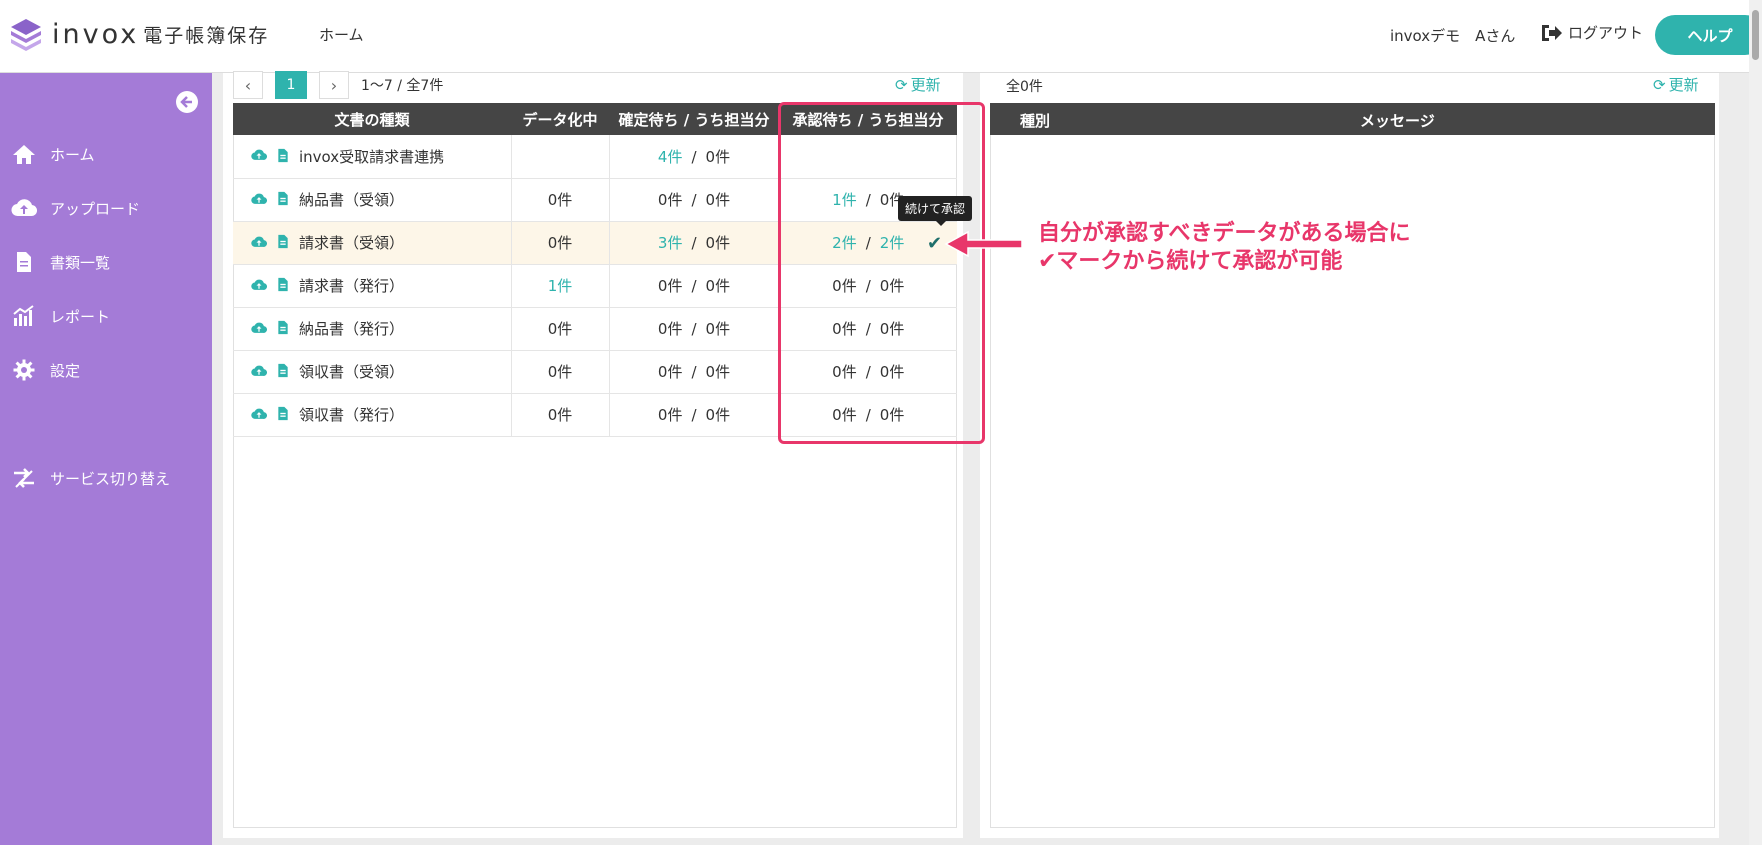 The image size is (1762, 845). Describe the element at coordinates (291, 85) in the screenshot. I see `current-page-button: 1` at that location.